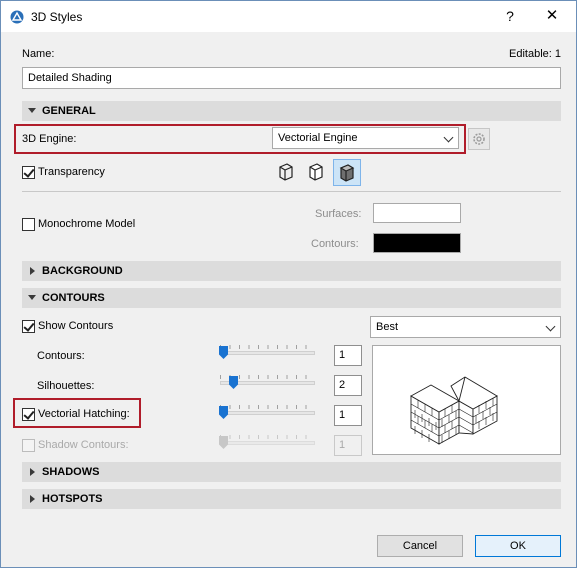 The image size is (577, 568). I want to click on section-general-title: GENERAL, so click(69, 111).